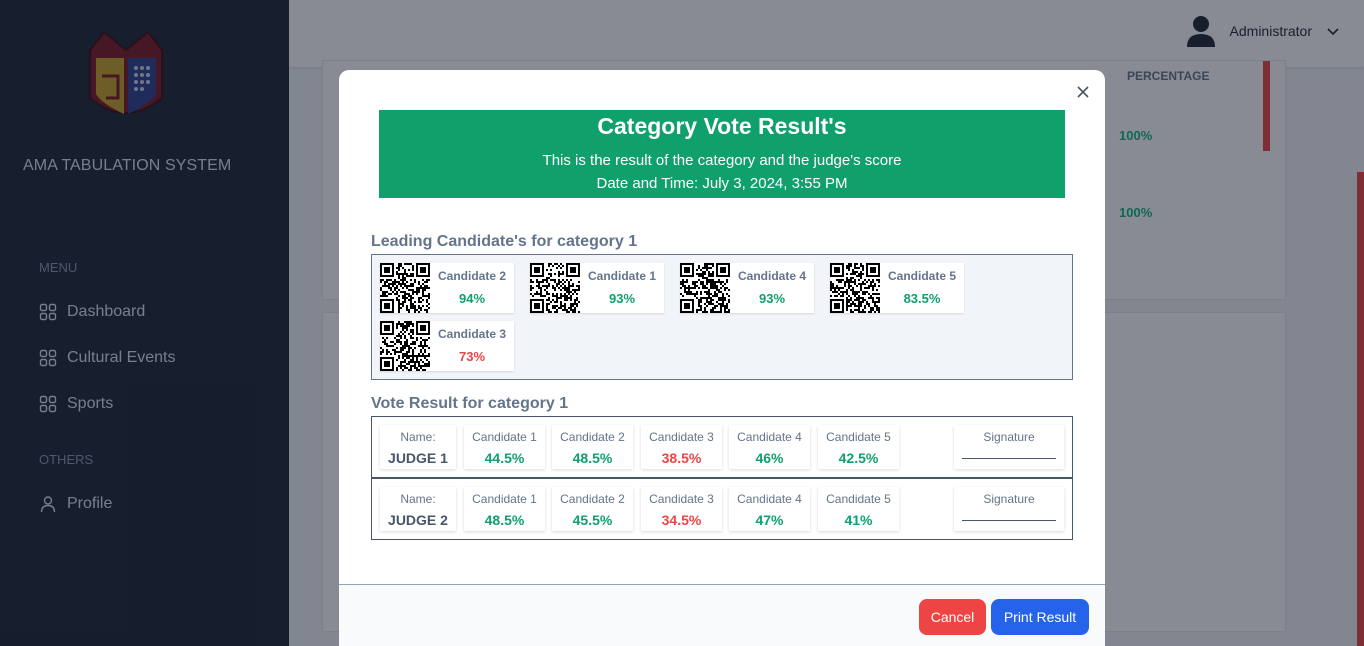 The image size is (1364, 646). What do you see at coordinates (952, 617) in the screenshot?
I see `cancel-button: Cancel` at bounding box center [952, 617].